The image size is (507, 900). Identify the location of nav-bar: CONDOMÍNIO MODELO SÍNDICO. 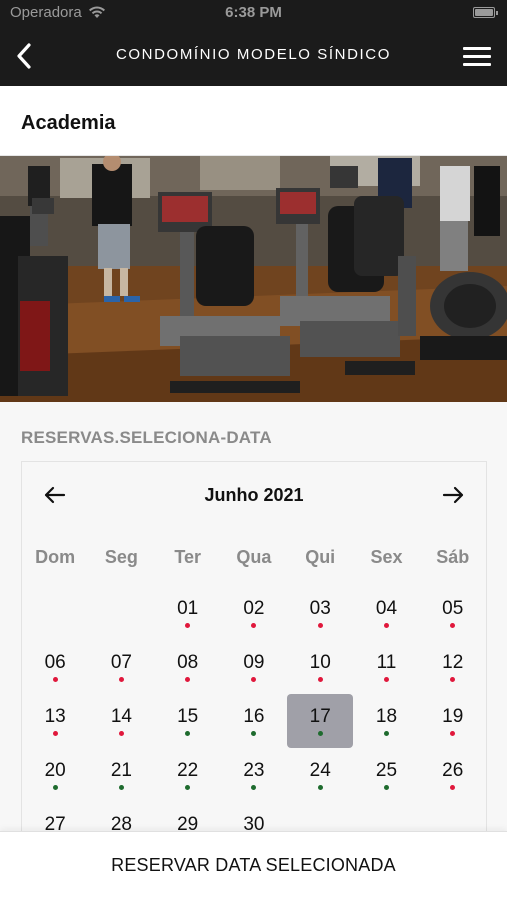
(253, 57).